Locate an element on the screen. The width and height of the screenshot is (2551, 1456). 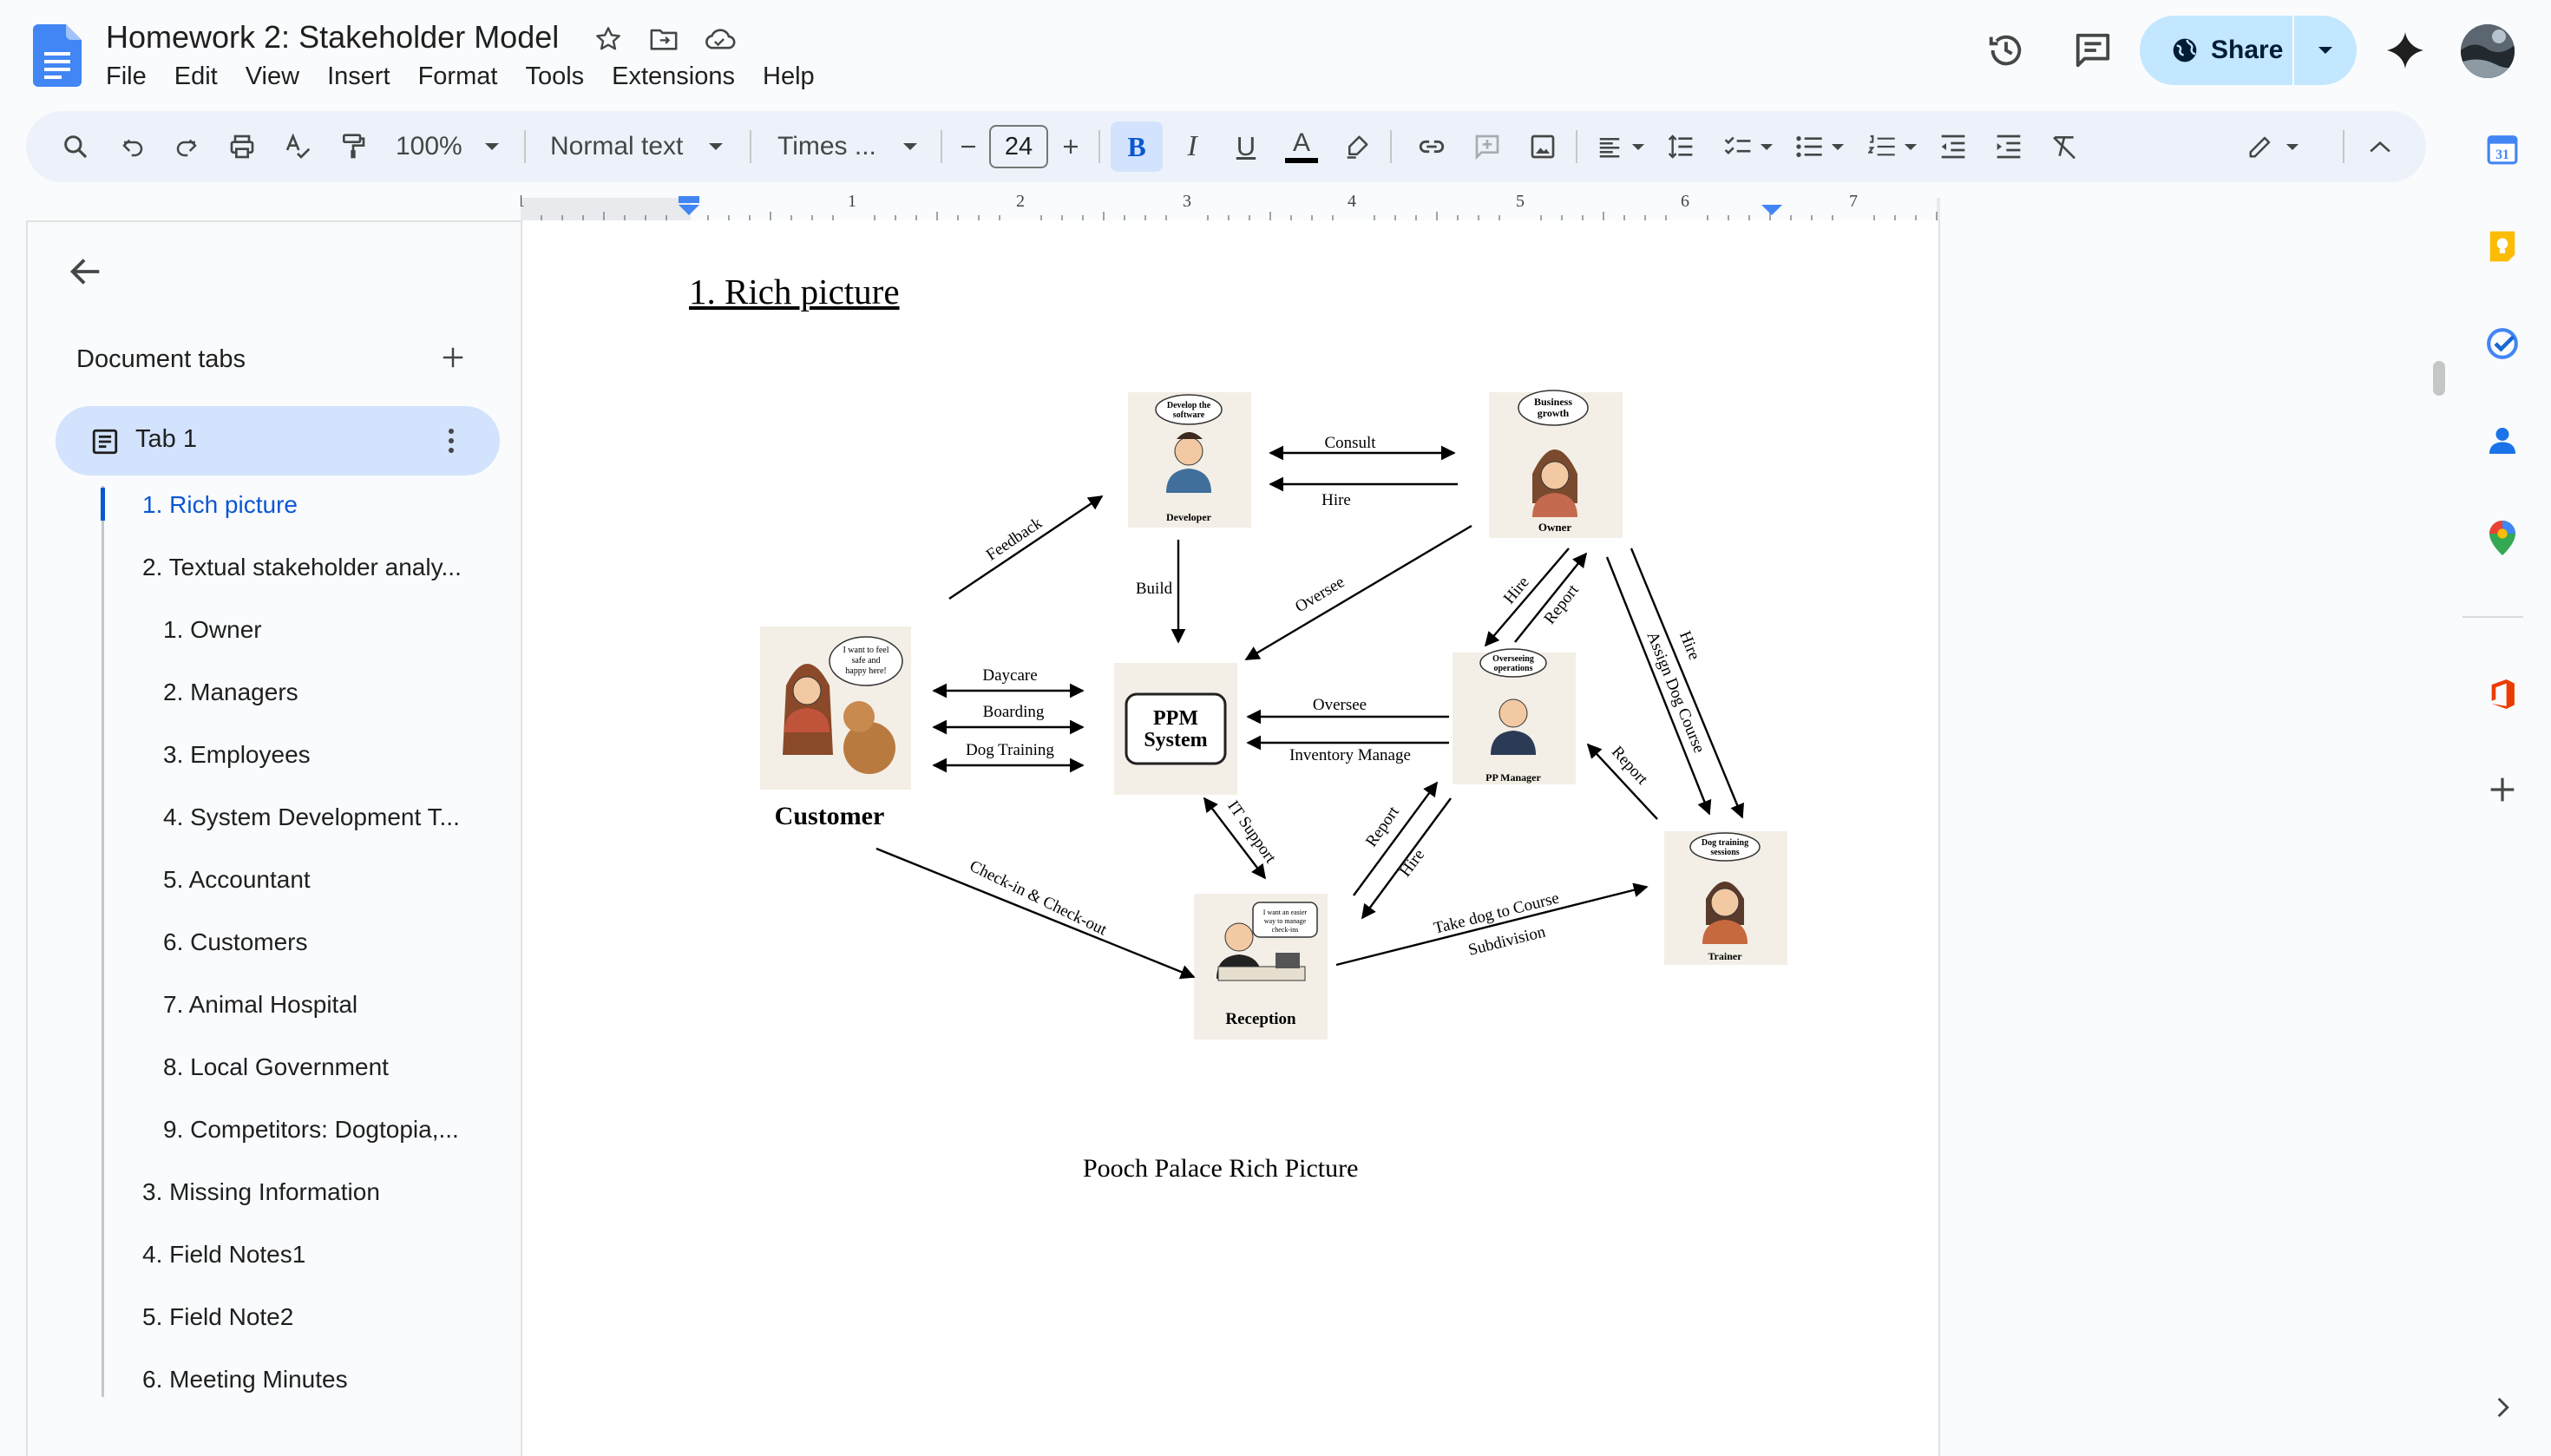
underline-button: U is located at coordinates (1246, 146).